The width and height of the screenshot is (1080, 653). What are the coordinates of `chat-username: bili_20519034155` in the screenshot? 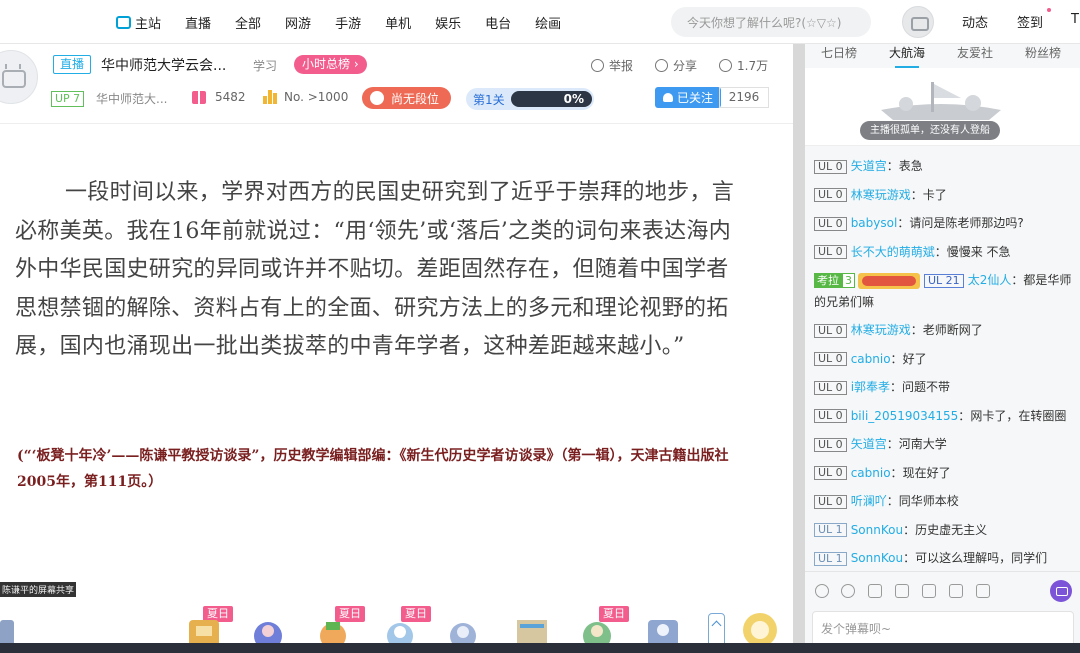 It's located at (905, 416).